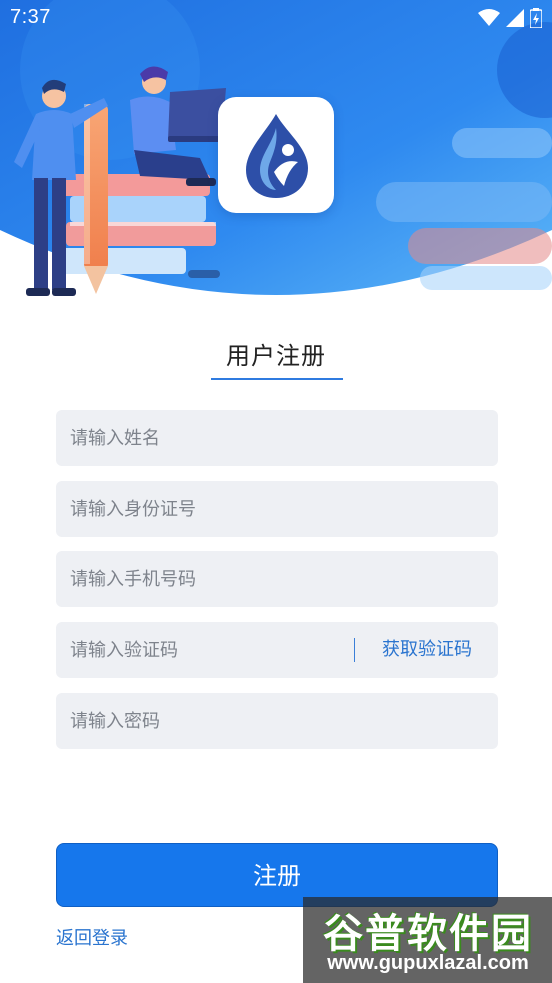  I want to click on watermark: 谷普软件园 www.gupuxlazal.com, so click(427, 940).